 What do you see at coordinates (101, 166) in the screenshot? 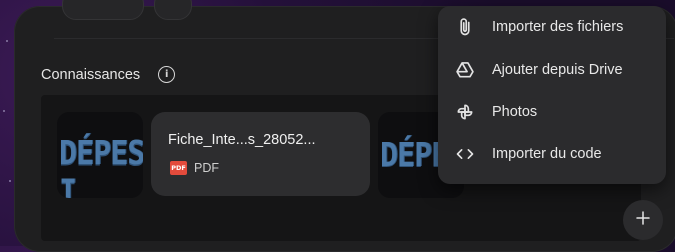
I see `thumbnail-image-text: DÉPES I` at bounding box center [101, 166].